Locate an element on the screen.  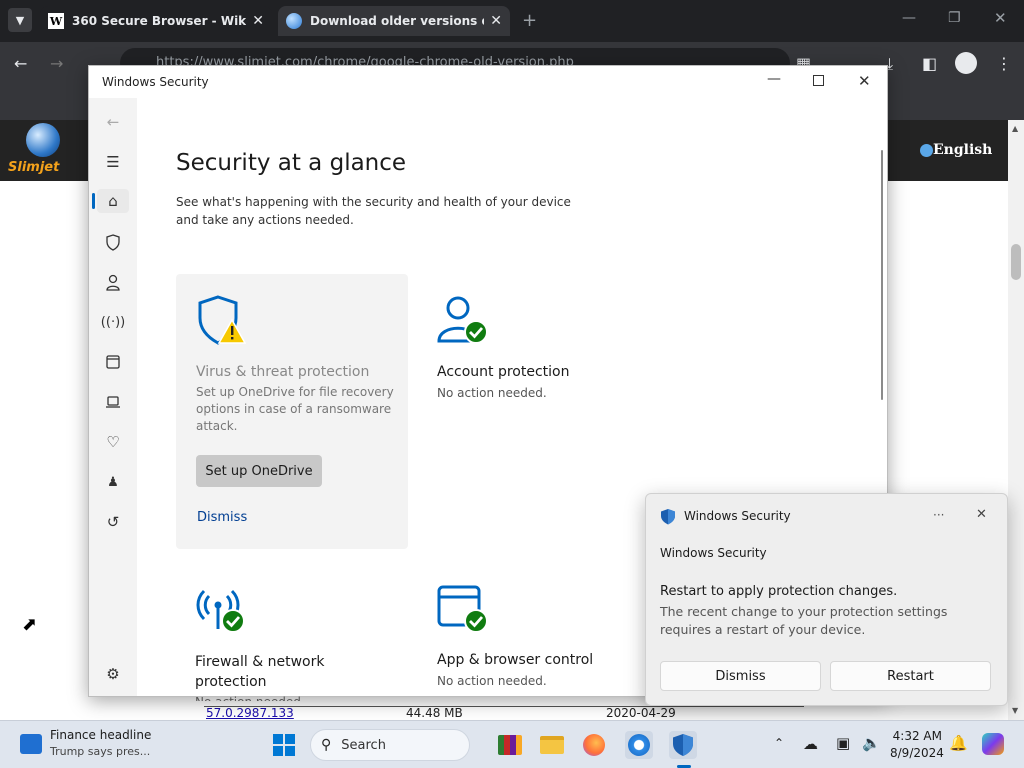
chevron-down-icon: ▼ is located at coordinates (20, 20).